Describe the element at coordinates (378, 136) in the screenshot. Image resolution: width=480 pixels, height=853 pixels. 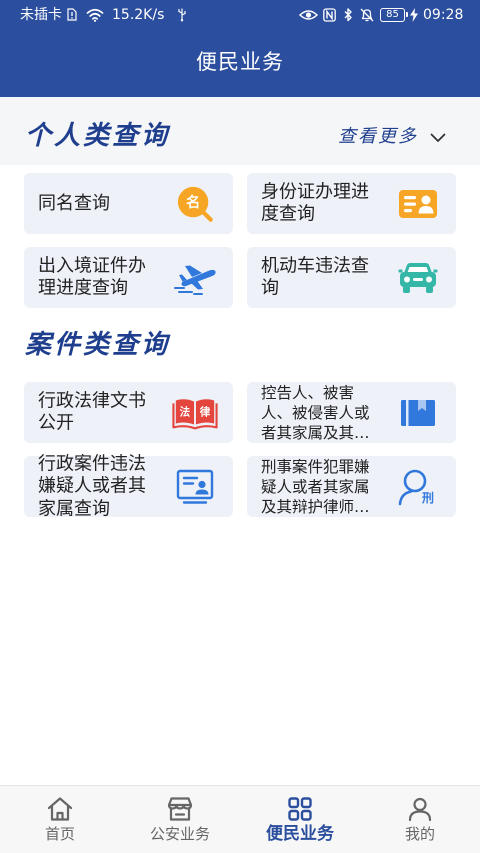
I see `view-more-label: 查看更多` at that location.